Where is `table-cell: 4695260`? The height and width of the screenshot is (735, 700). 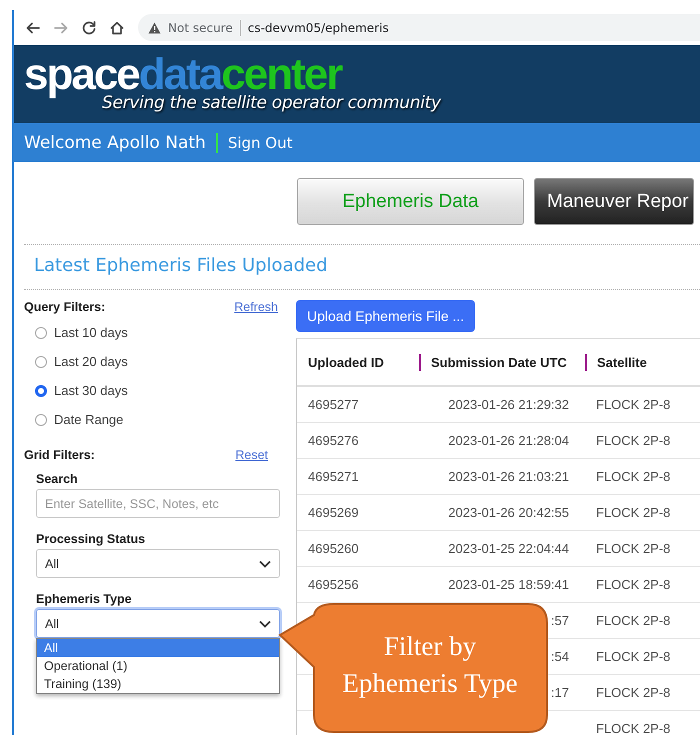 table-cell: 4695260 is located at coordinates (333, 548).